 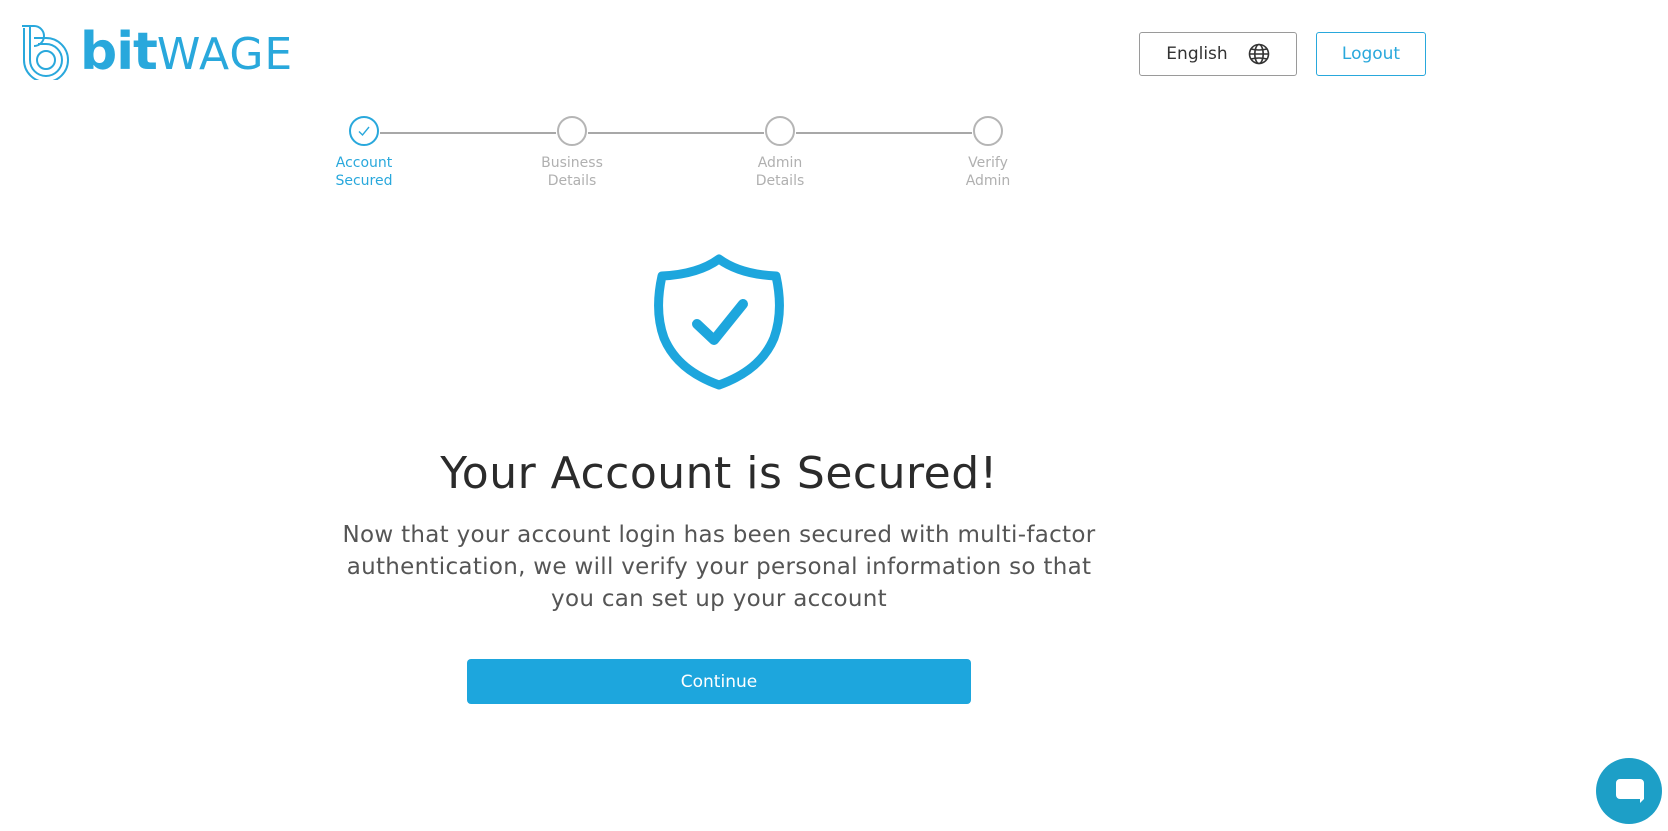 What do you see at coordinates (988, 172) in the screenshot?
I see `step-label: Verify Admin` at bounding box center [988, 172].